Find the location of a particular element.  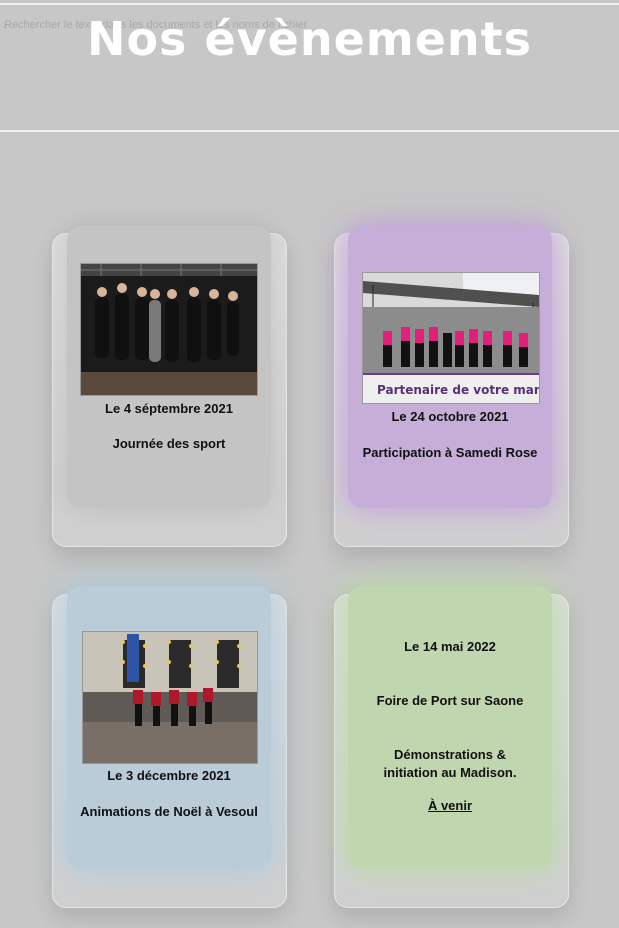

page-title: Nos évènements is located at coordinates (309, 39).